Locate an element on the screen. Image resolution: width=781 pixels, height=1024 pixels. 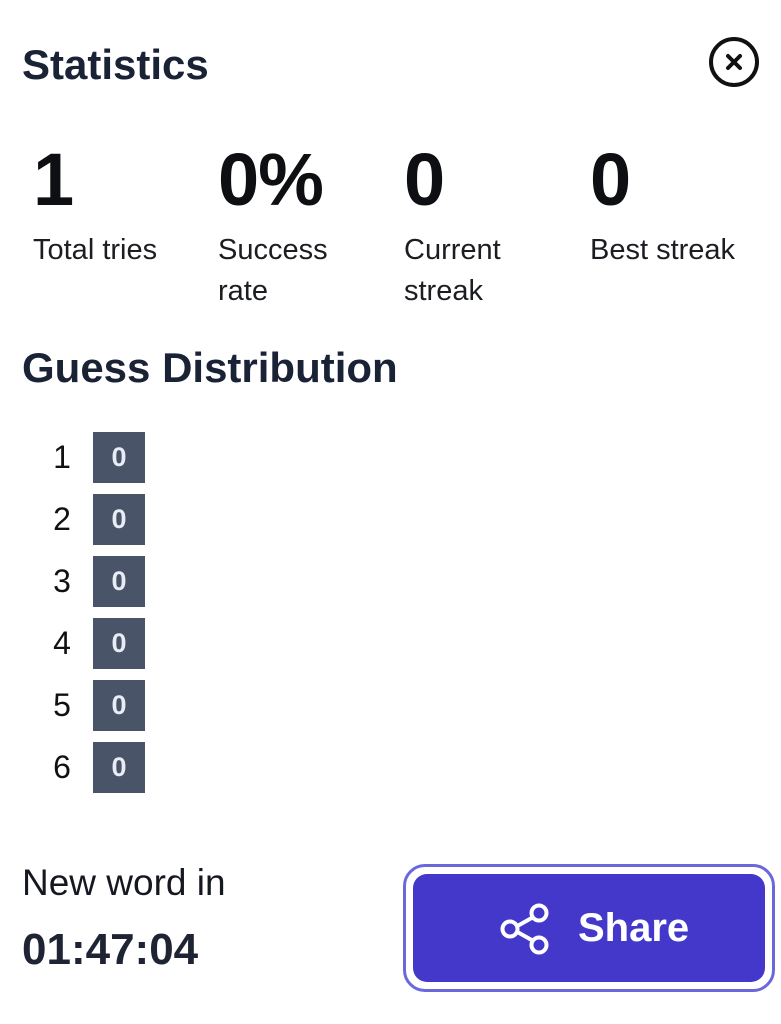
modal-title: Statistics is located at coordinates (115, 64).